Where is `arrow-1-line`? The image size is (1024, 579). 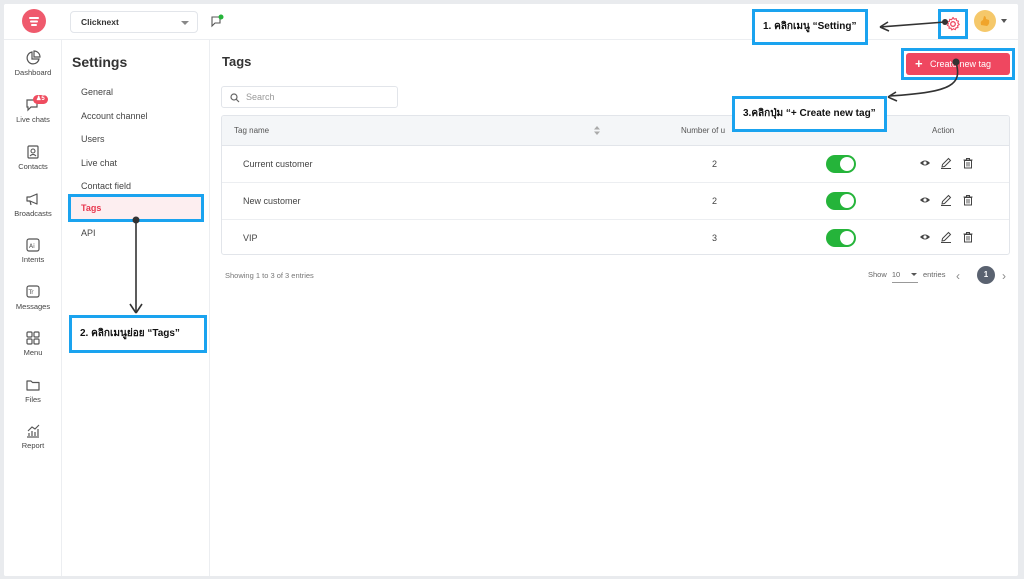
arrow-1-line is located at coordinates (912, 24).